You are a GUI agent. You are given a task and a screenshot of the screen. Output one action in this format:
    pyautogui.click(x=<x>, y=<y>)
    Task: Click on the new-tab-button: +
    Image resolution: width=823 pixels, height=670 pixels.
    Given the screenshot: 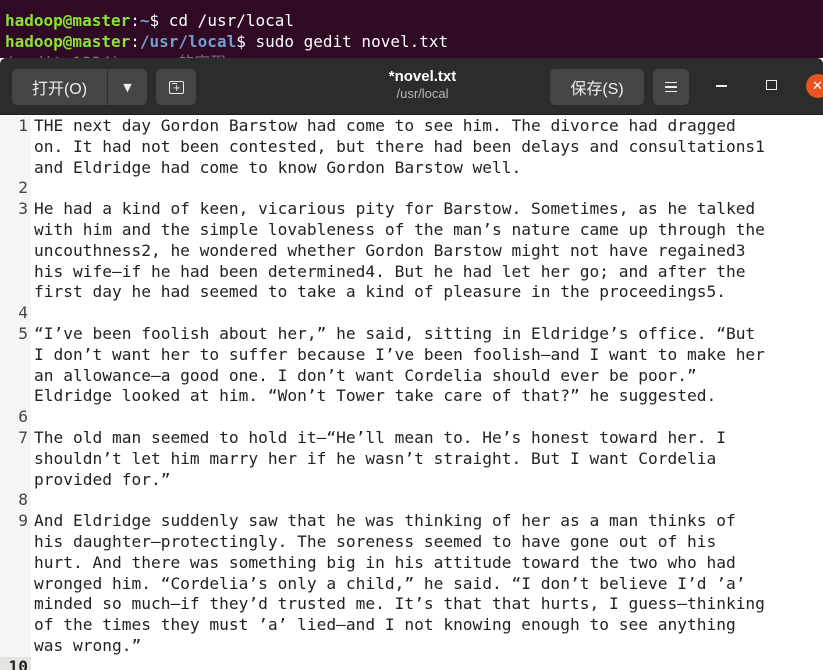 What is the action you would take?
    pyautogui.click(x=176, y=87)
    